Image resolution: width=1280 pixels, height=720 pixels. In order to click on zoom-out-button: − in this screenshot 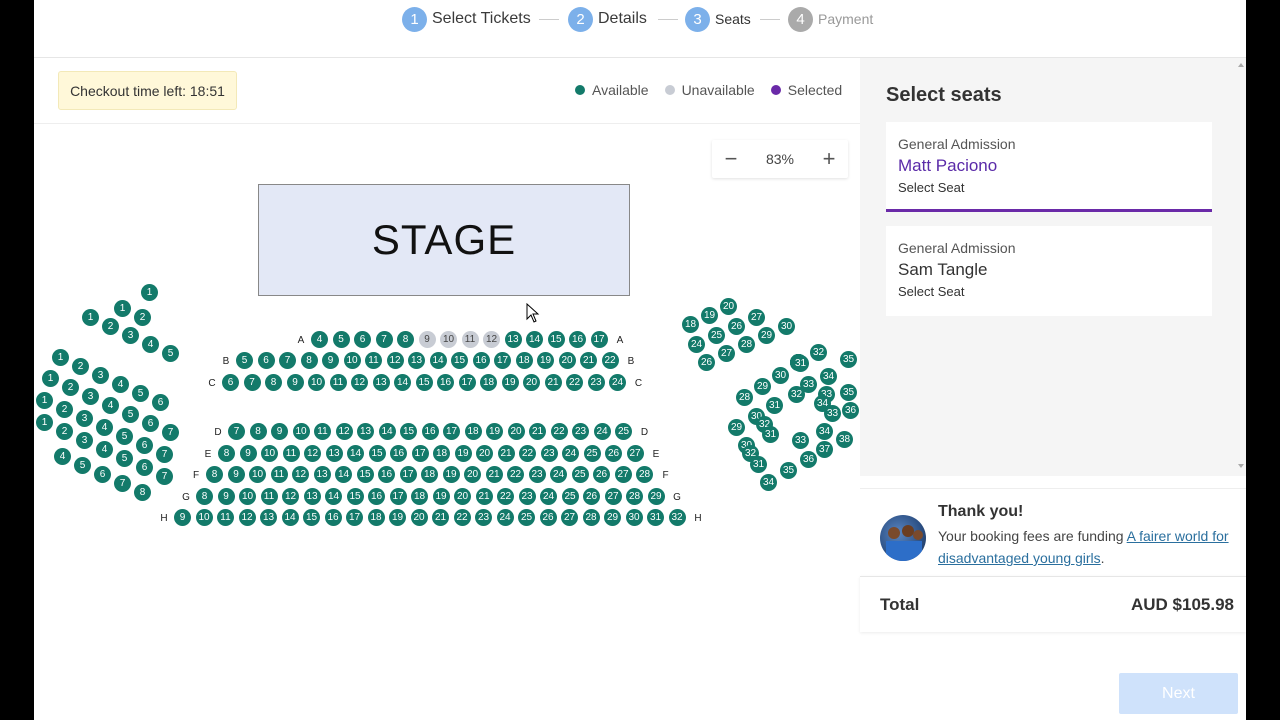, I will do `click(731, 159)`.